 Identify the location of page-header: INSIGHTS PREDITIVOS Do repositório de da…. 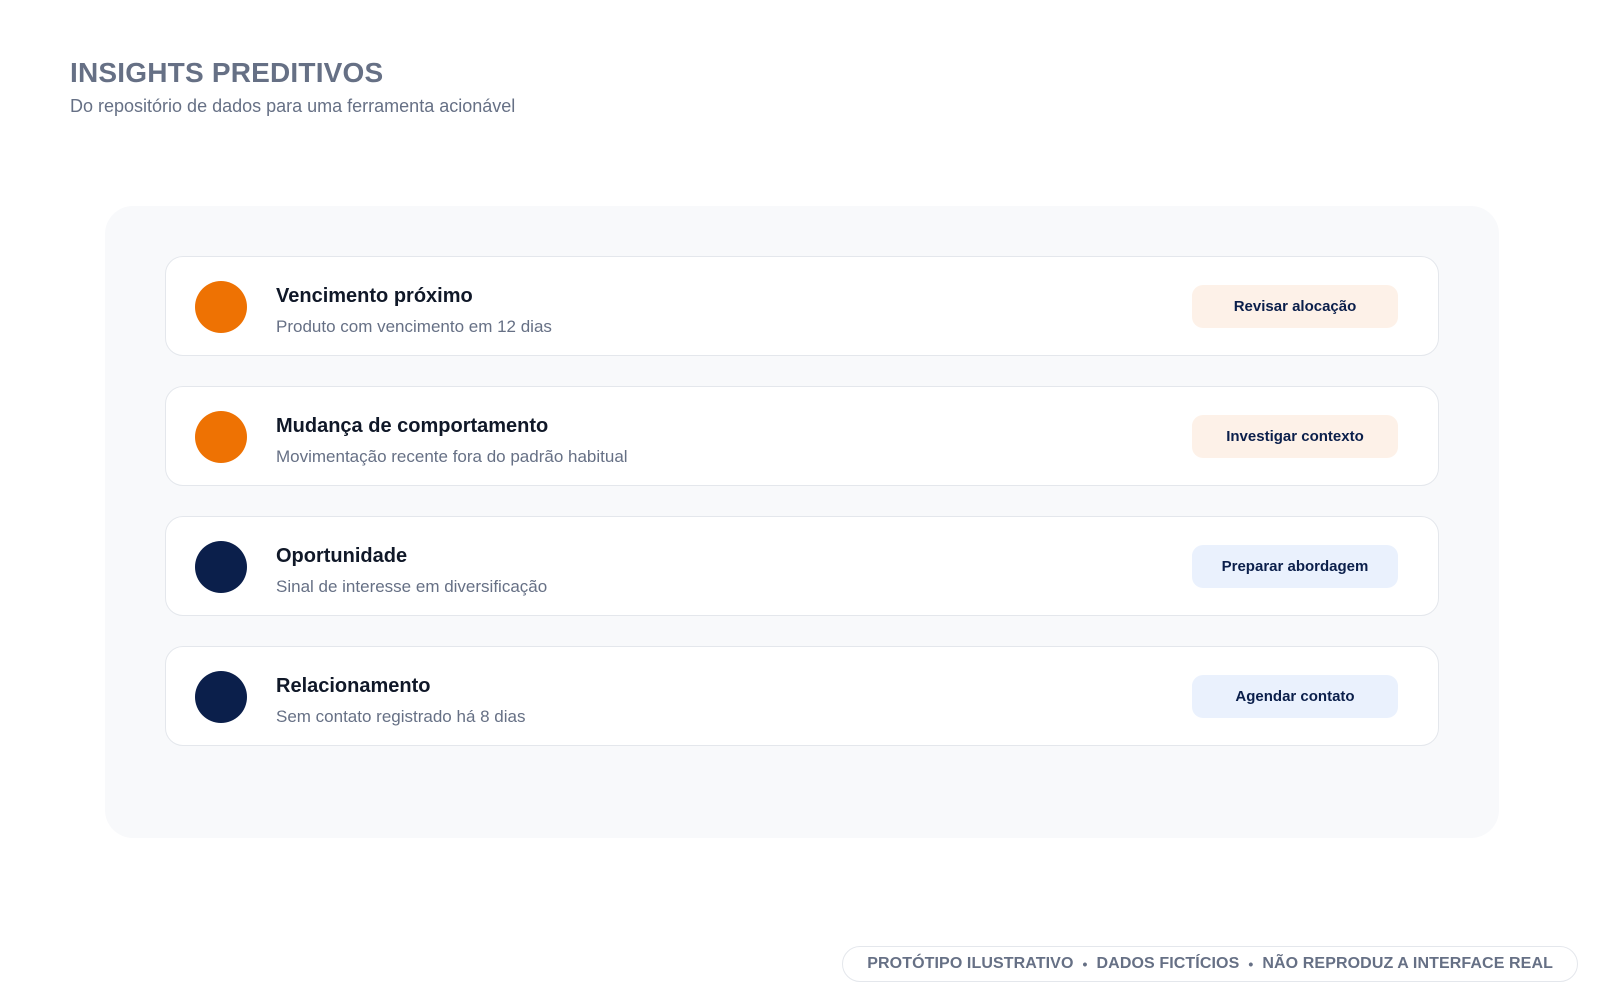
(292, 87).